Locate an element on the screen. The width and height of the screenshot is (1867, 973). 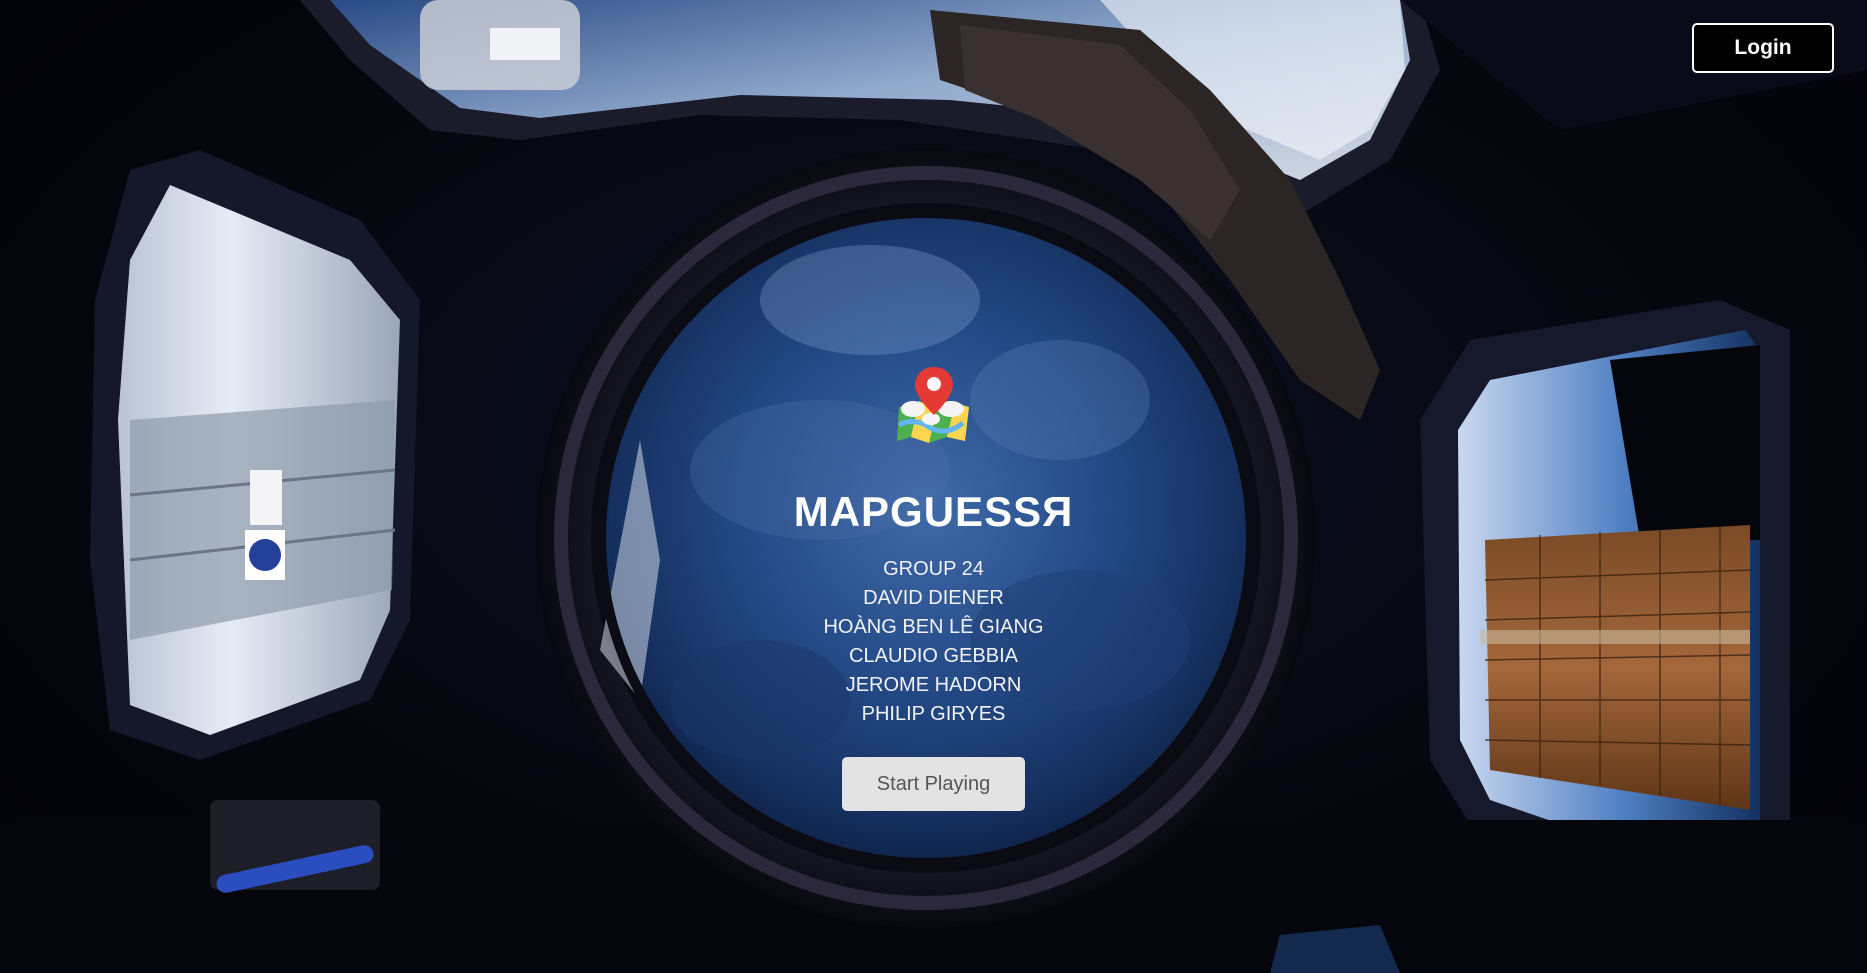
member-line: PHILIP GIRYES is located at coordinates (933, 714).